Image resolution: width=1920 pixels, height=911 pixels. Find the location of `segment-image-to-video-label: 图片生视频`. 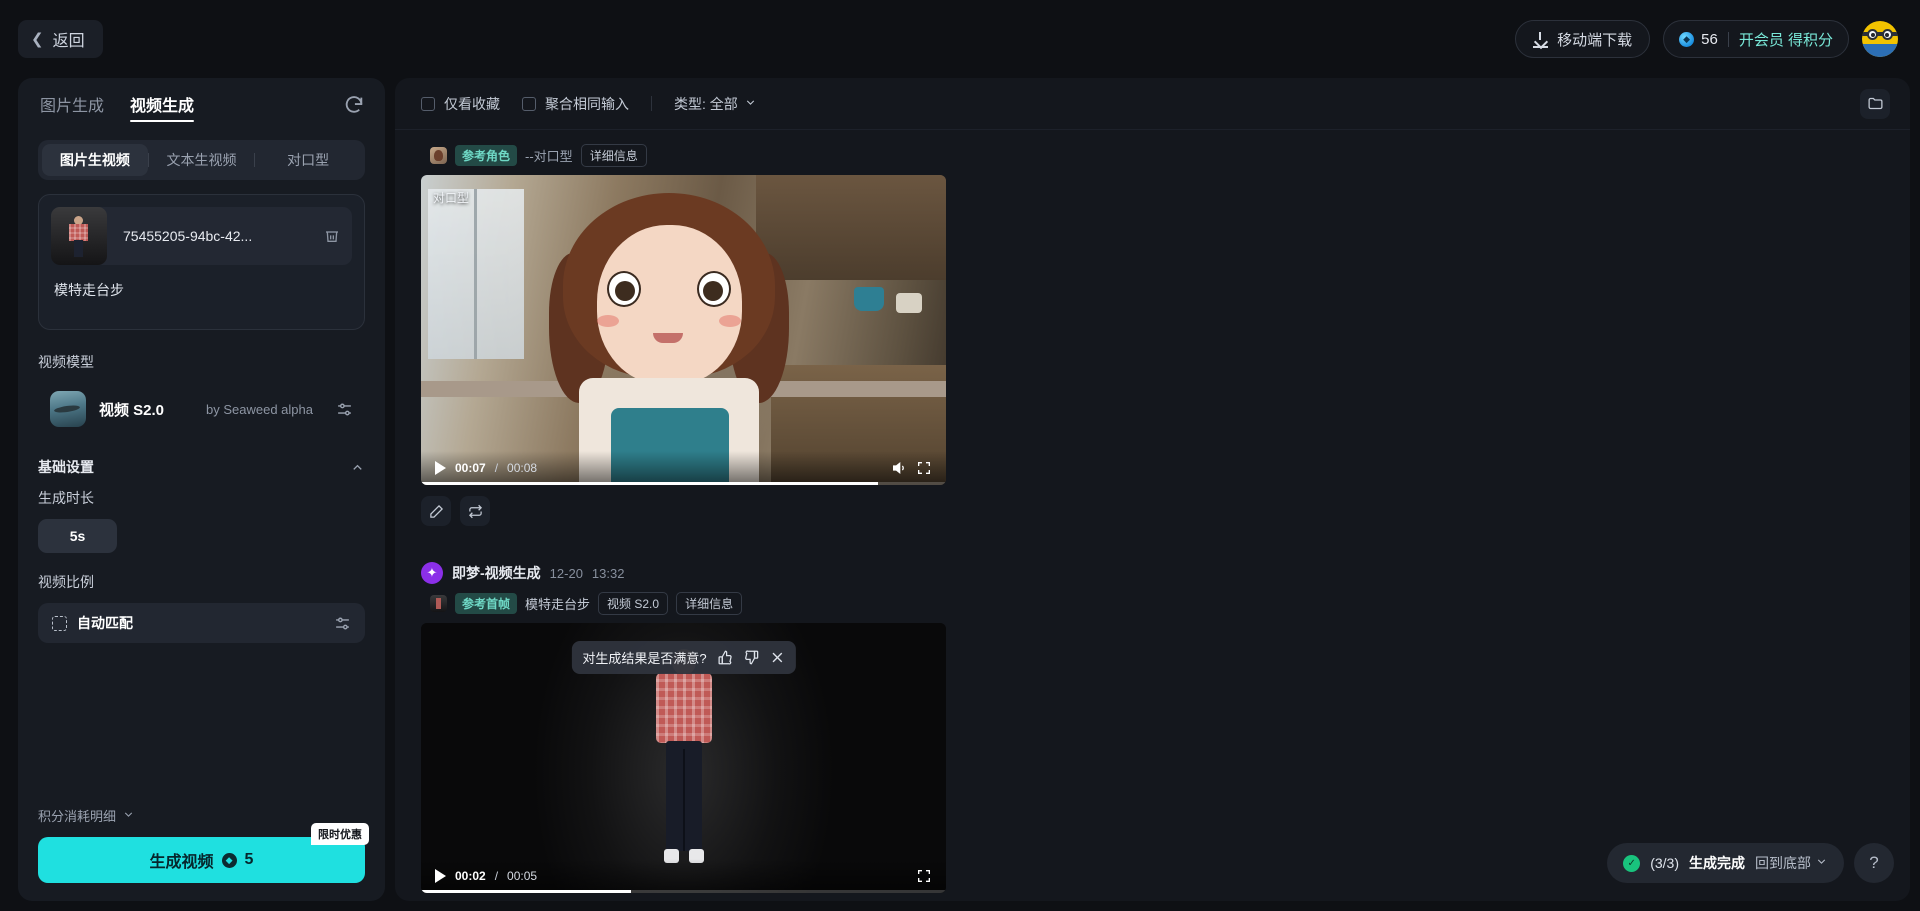

segment-image-to-video-label: 图片生视频 is located at coordinates (94, 160).